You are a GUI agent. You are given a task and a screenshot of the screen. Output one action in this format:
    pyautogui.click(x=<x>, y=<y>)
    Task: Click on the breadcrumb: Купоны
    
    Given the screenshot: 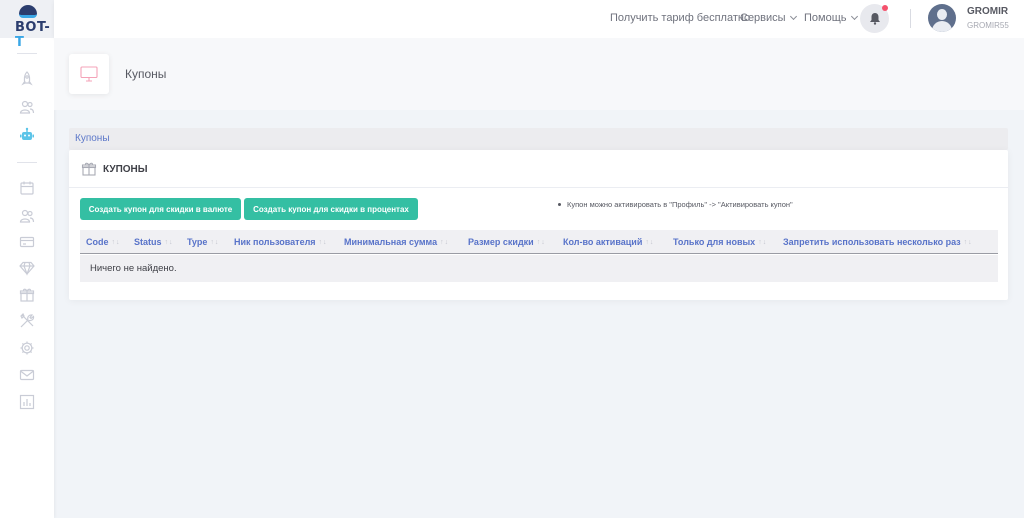 What is the action you would take?
    pyautogui.click(x=538, y=139)
    